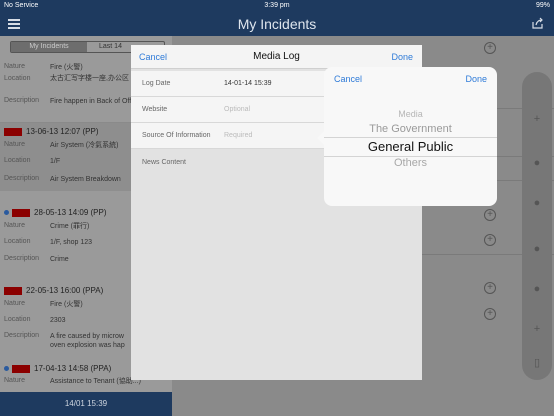  Describe the element at coordinates (537, 363) in the screenshot. I see `document-icon: ▯` at that location.